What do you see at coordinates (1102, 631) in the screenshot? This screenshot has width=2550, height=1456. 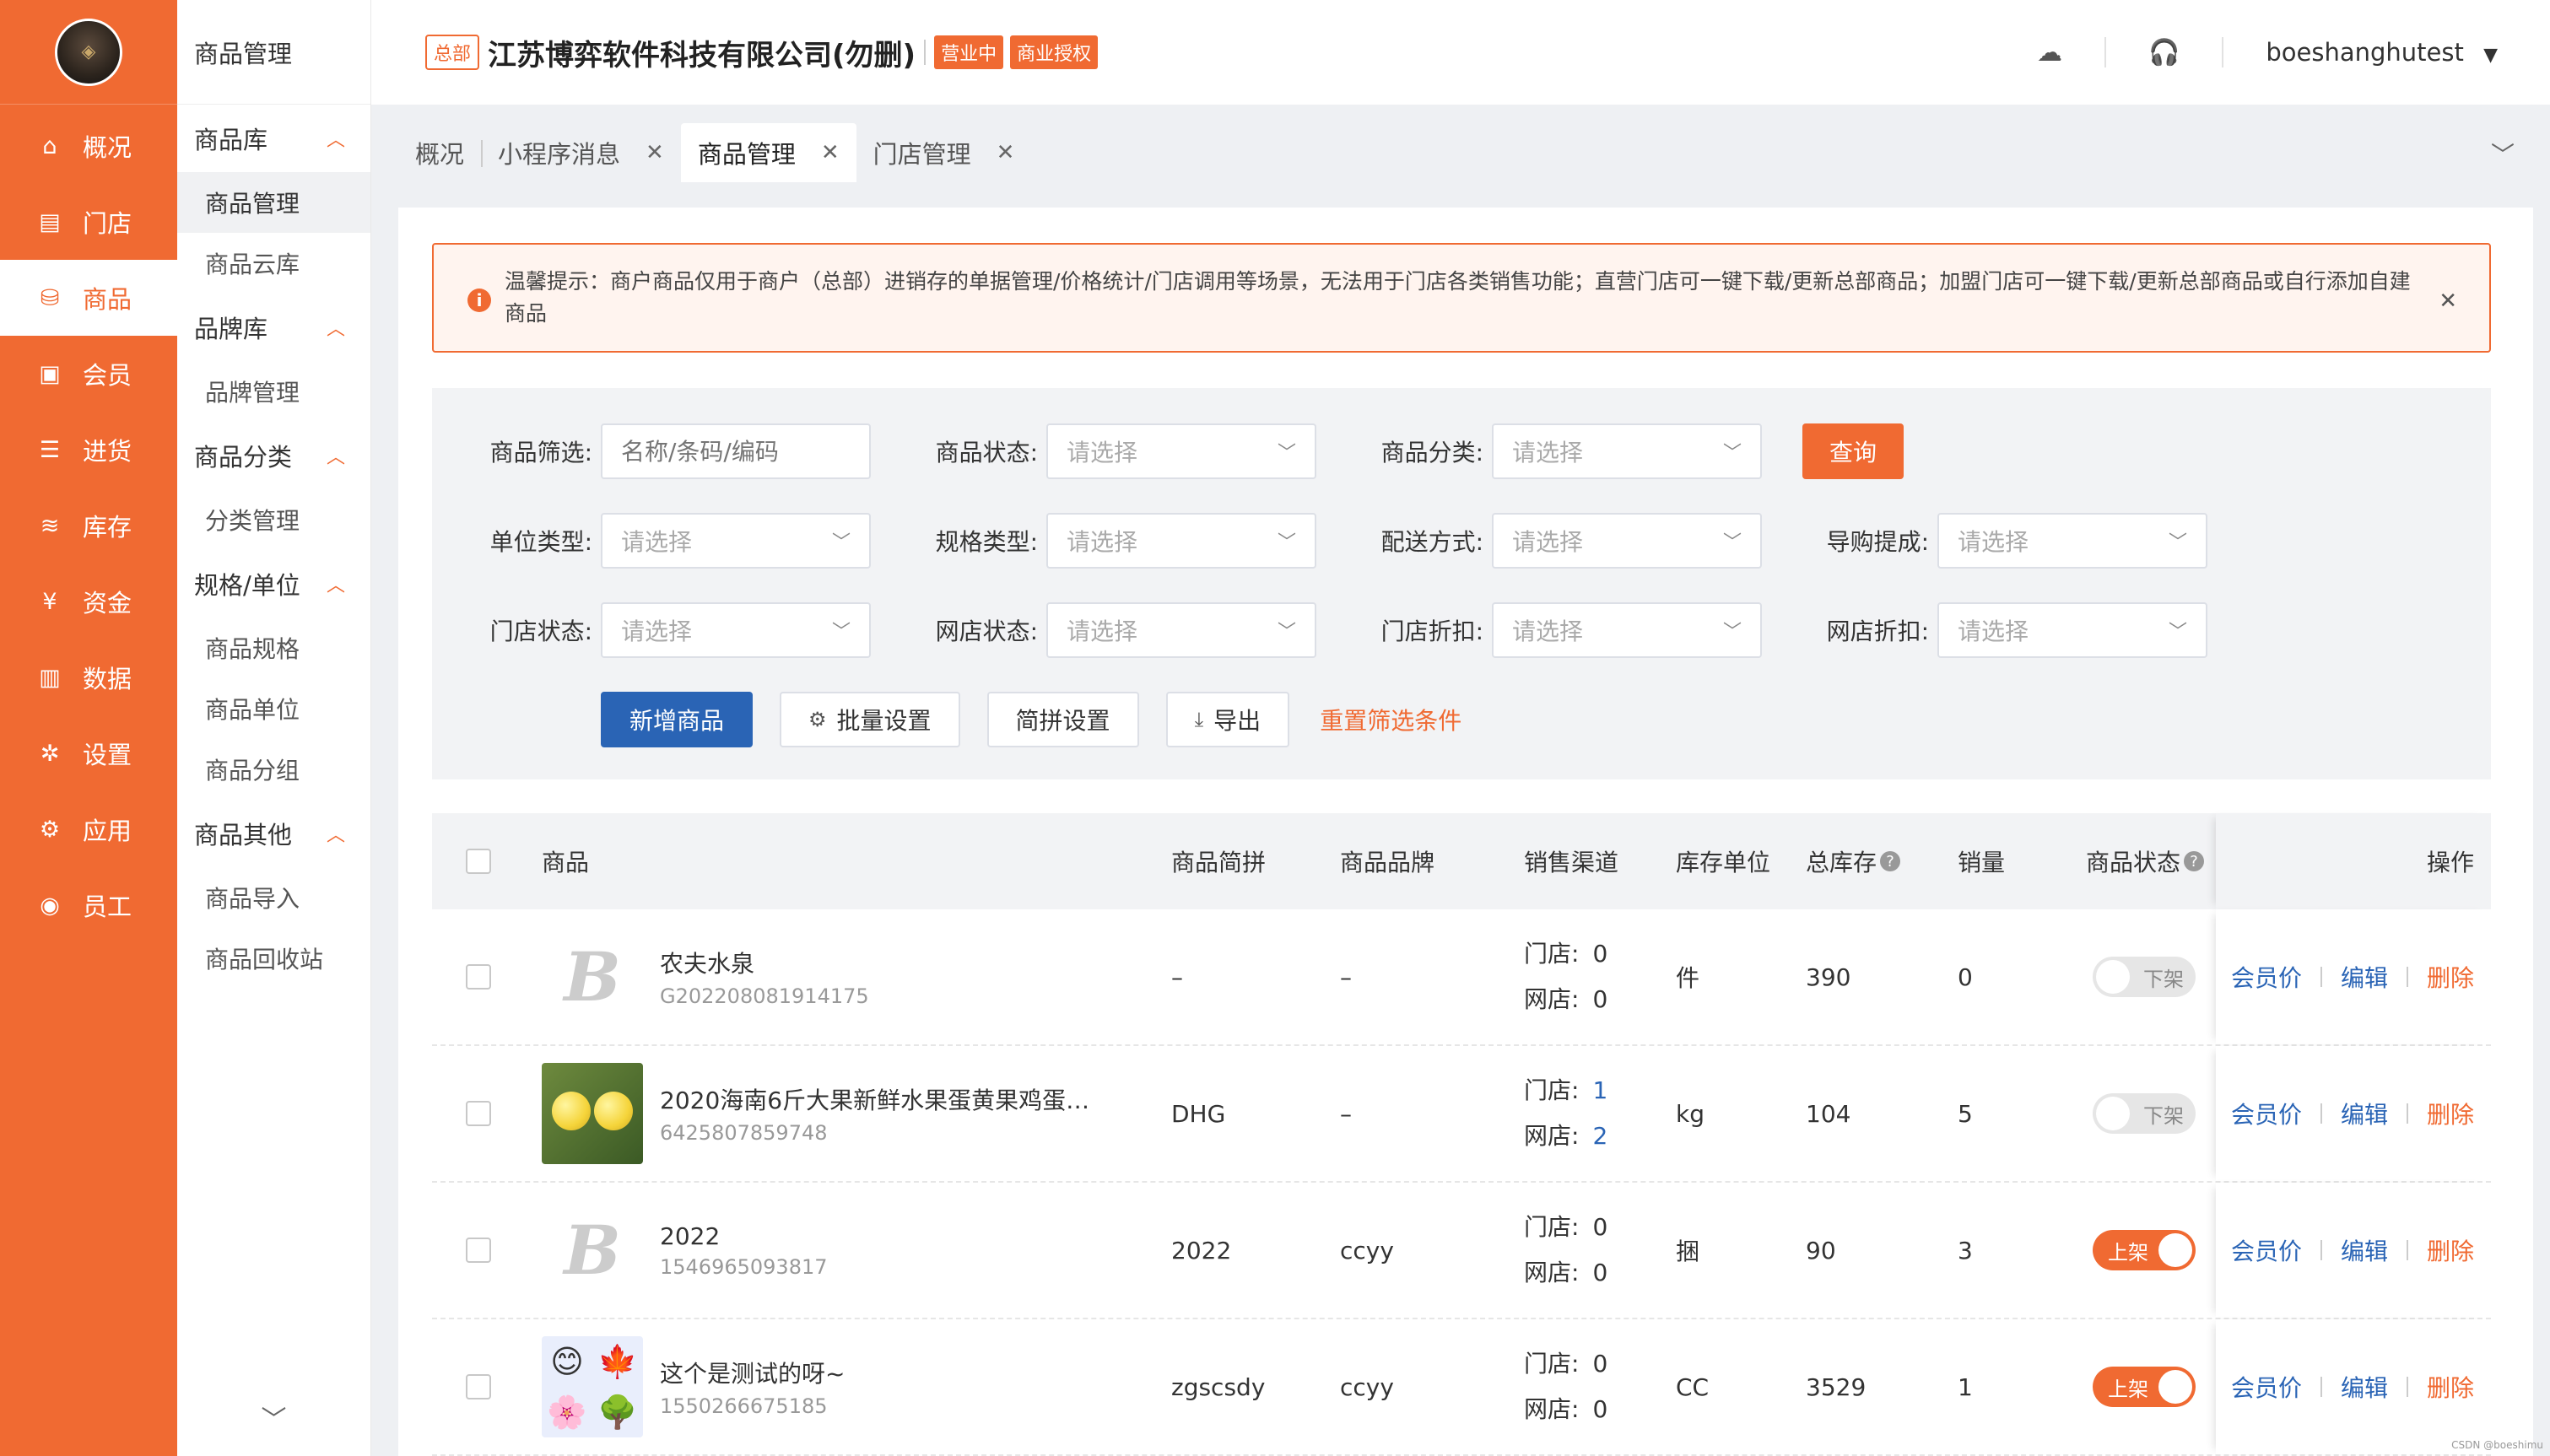 I see `select-placeholder: 请选择` at bounding box center [1102, 631].